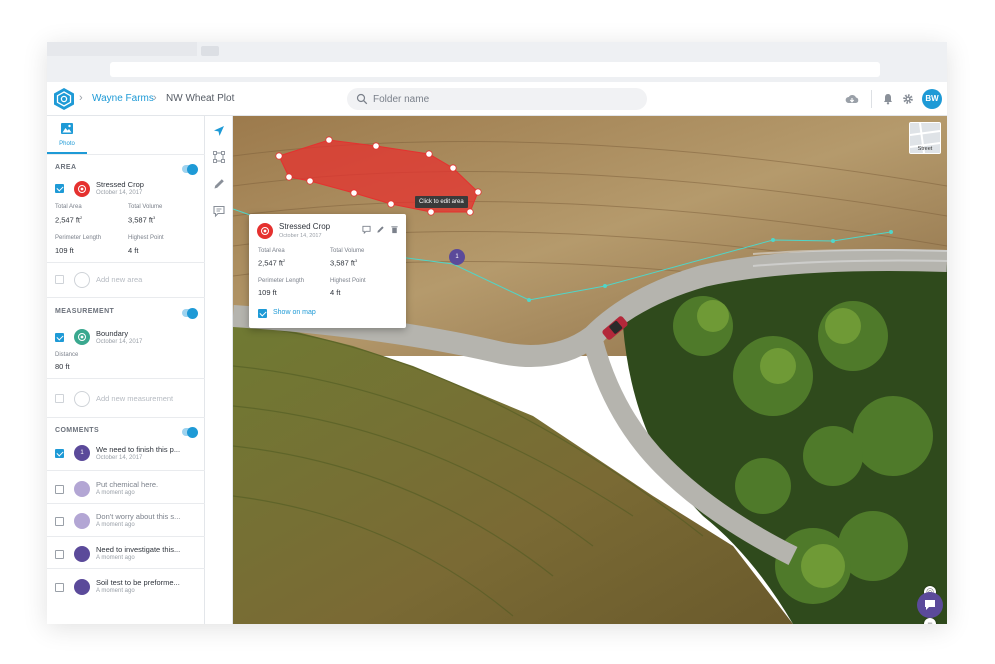  Describe the element at coordinates (219, 157) in the screenshot. I see `polygon-icon` at that location.